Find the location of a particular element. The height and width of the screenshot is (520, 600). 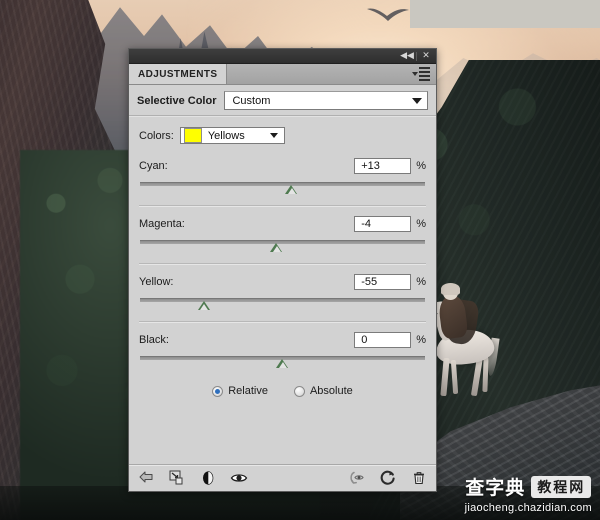

yellow-slider-thumb is located at coordinates (204, 305).